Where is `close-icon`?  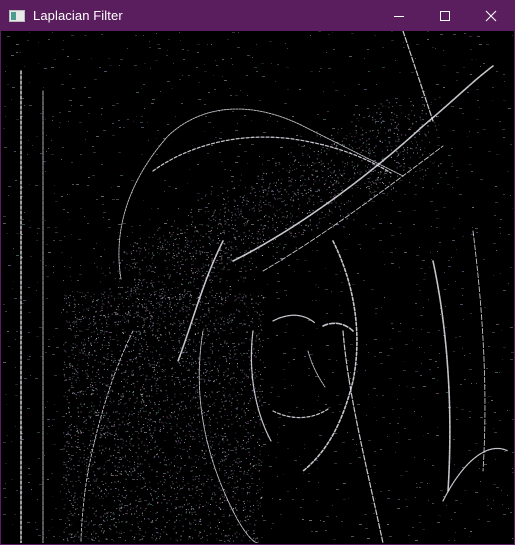
close-icon is located at coordinates (491, 15).